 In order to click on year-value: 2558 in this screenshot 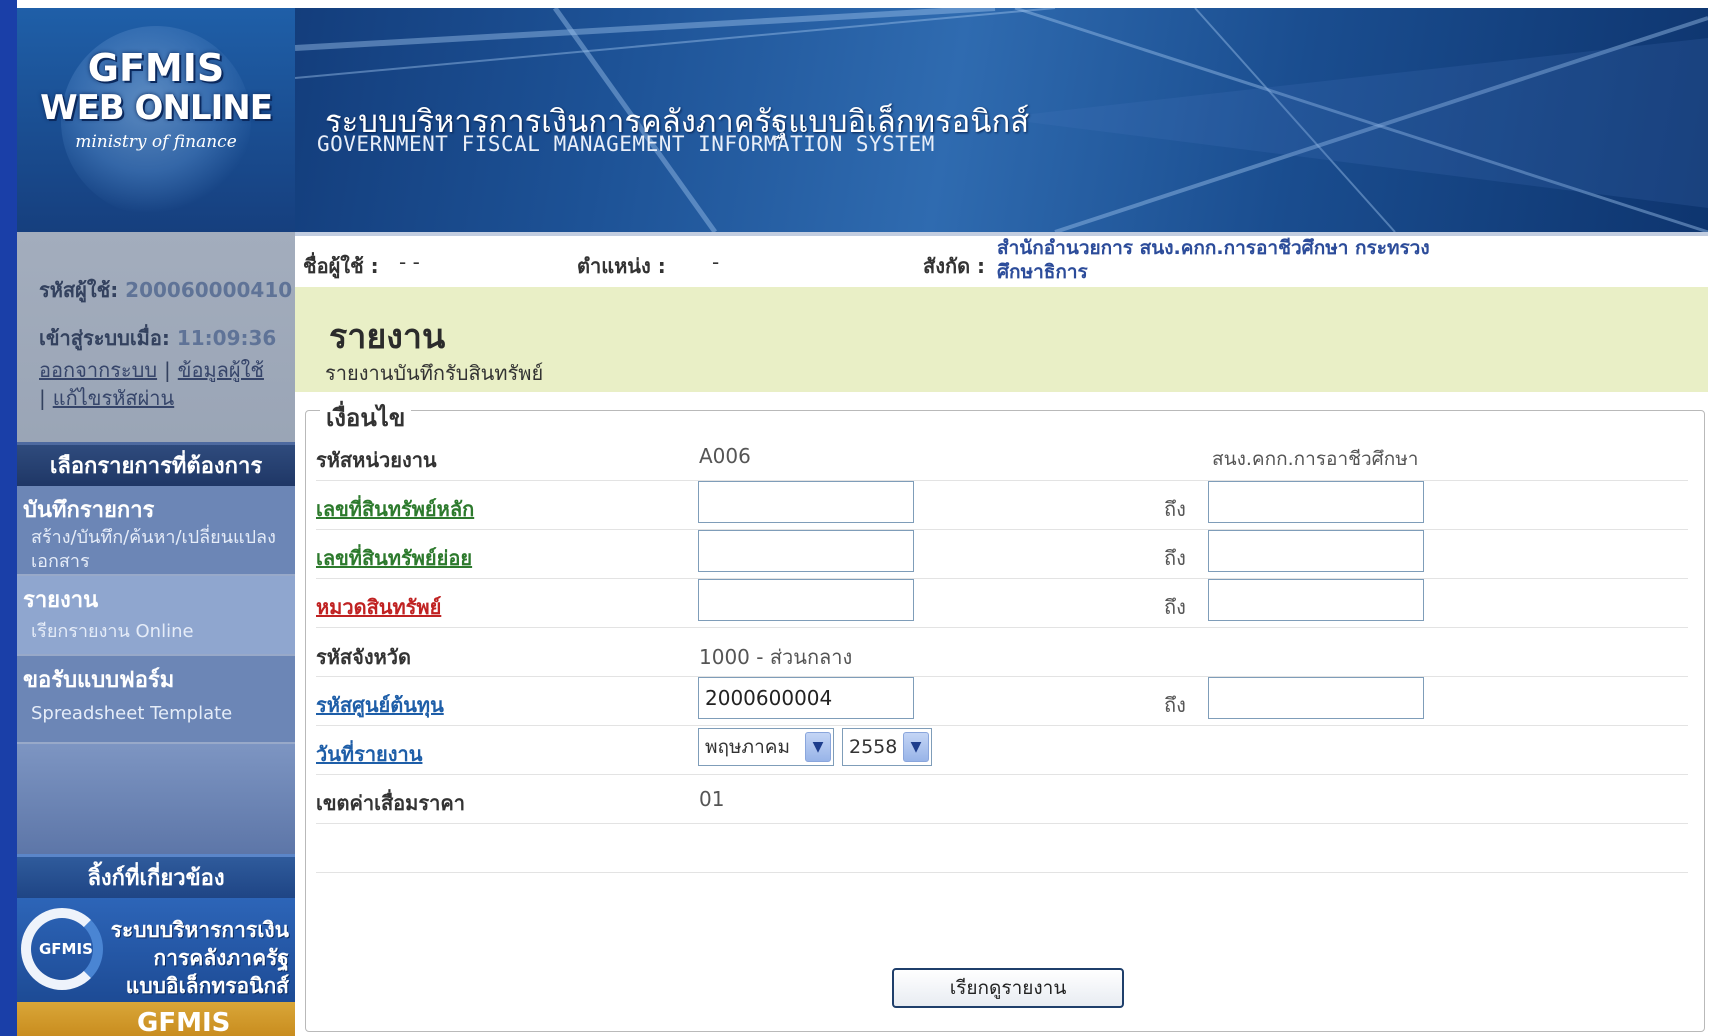, I will do `click(873, 747)`.